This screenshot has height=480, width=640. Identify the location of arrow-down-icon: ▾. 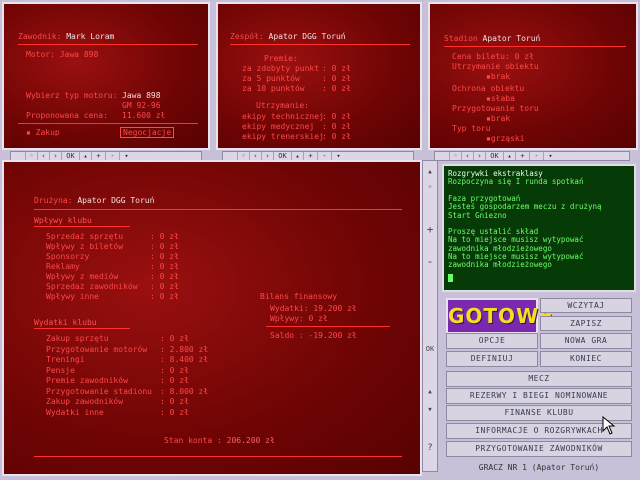
(430, 410).